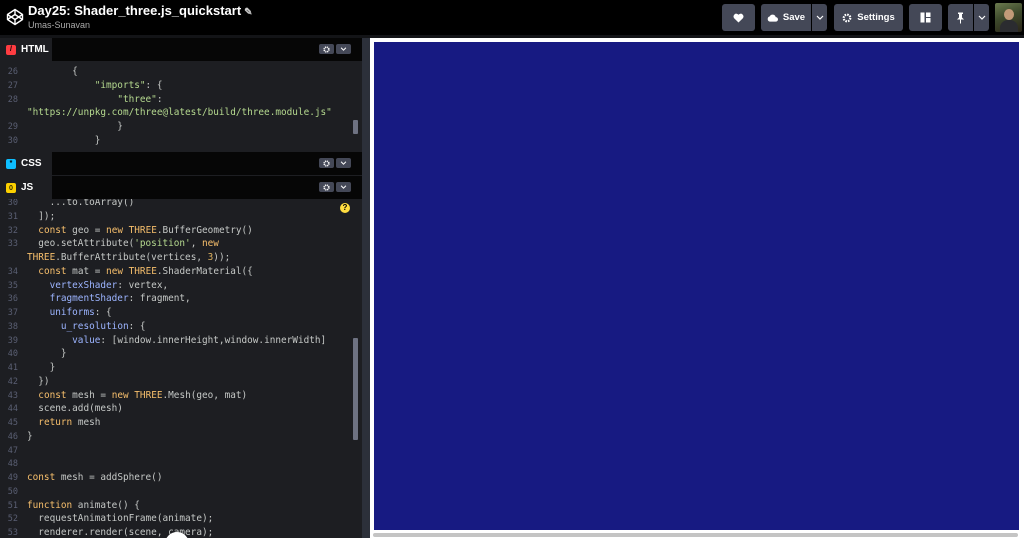  Describe the element at coordinates (12, 409) in the screenshot. I see `line-number: 44` at that location.